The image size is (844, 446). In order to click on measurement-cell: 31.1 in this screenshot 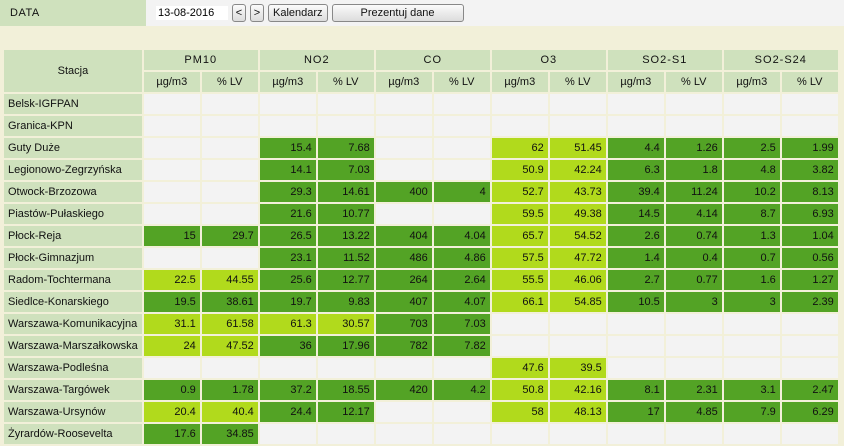, I will do `click(171, 324)`.